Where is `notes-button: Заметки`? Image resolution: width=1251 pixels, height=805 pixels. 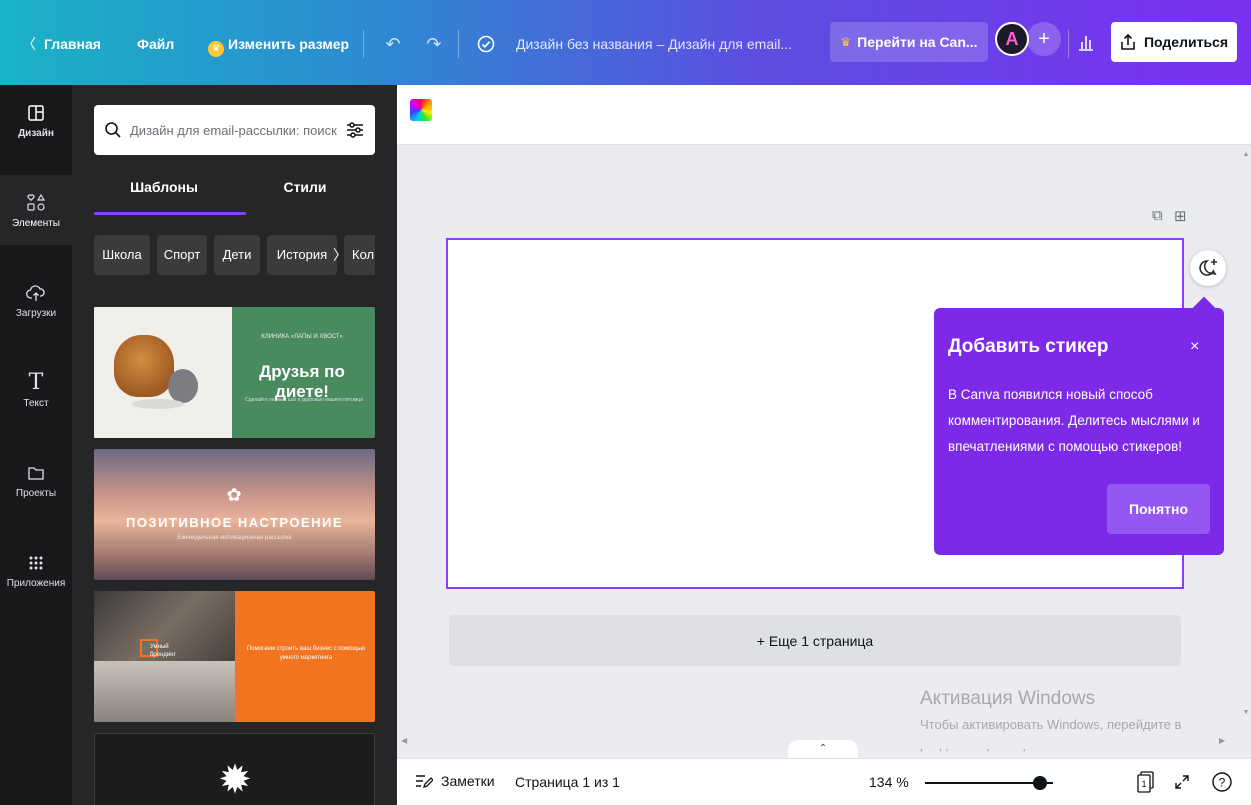
notes-button: Заметки is located at coordinates (455, 781).